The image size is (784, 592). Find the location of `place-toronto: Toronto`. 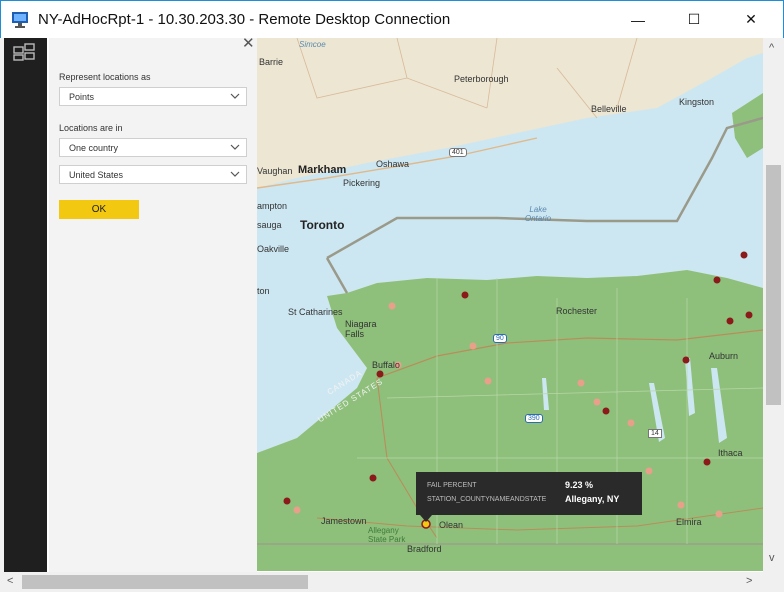

place-toronto: Toronto is located at coordinates (322, 225).